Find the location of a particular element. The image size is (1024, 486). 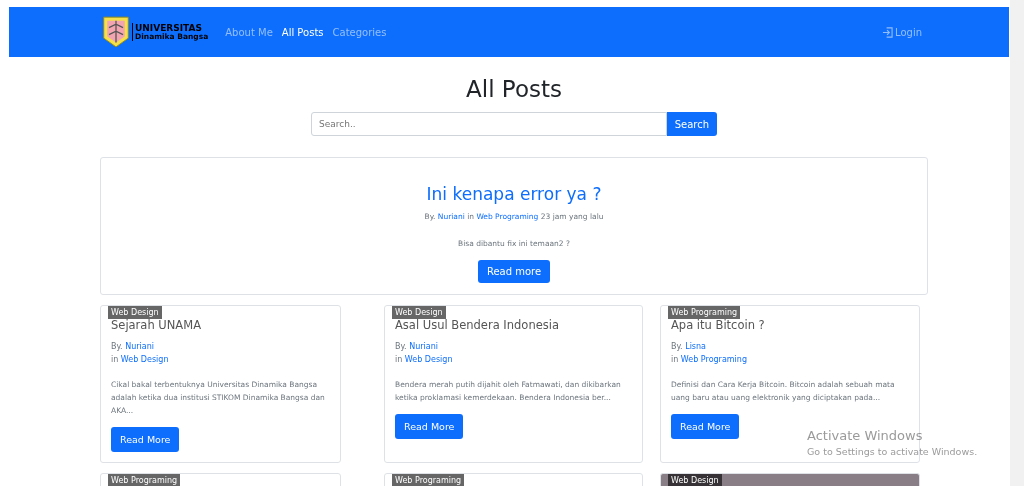

search-button: Search is located at coordinates (691, 124).